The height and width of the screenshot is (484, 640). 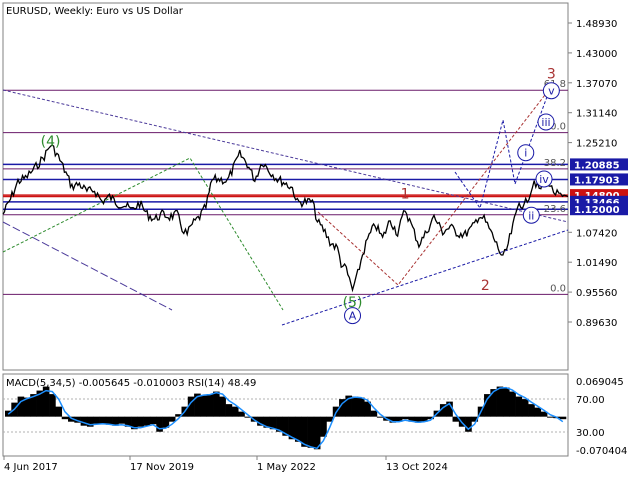 What do you see at coordinates (545, 122) in the screenshot?
I see `wave-label-8: iii` at bounding box center [545, 122].